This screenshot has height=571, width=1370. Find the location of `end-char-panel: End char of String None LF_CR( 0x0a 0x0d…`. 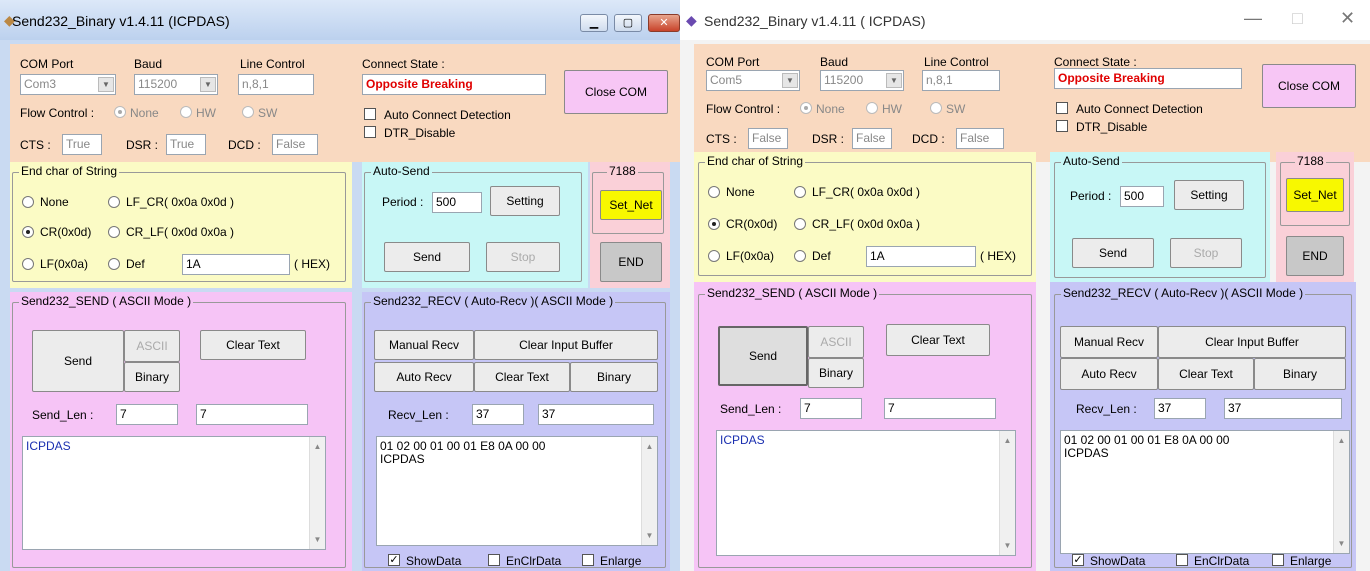

end-char-panel: End char of String None LF_CR( 0x0a 0x0d… is located at coordinates (181, 225).